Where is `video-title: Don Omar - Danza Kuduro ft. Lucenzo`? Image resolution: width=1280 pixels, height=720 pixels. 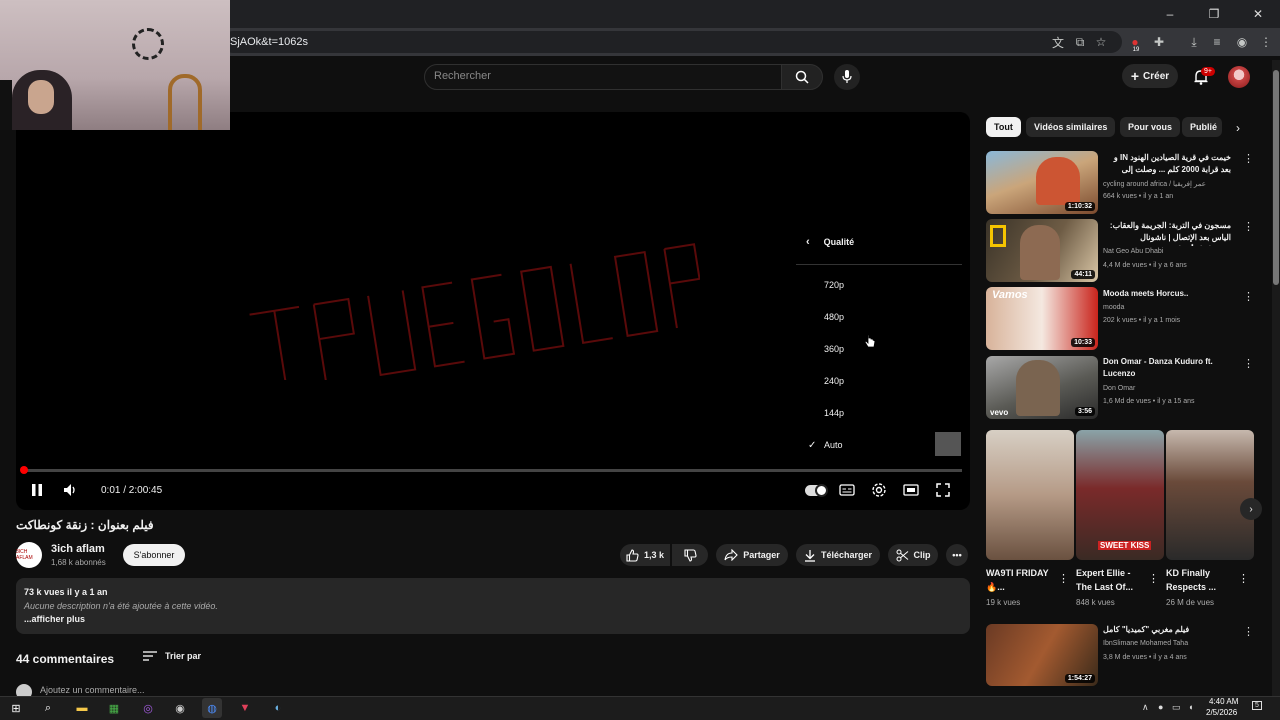 video-title: Don Omar - Danza Kuduro ft. Lucenzo is located at coordinates (1167, 368).